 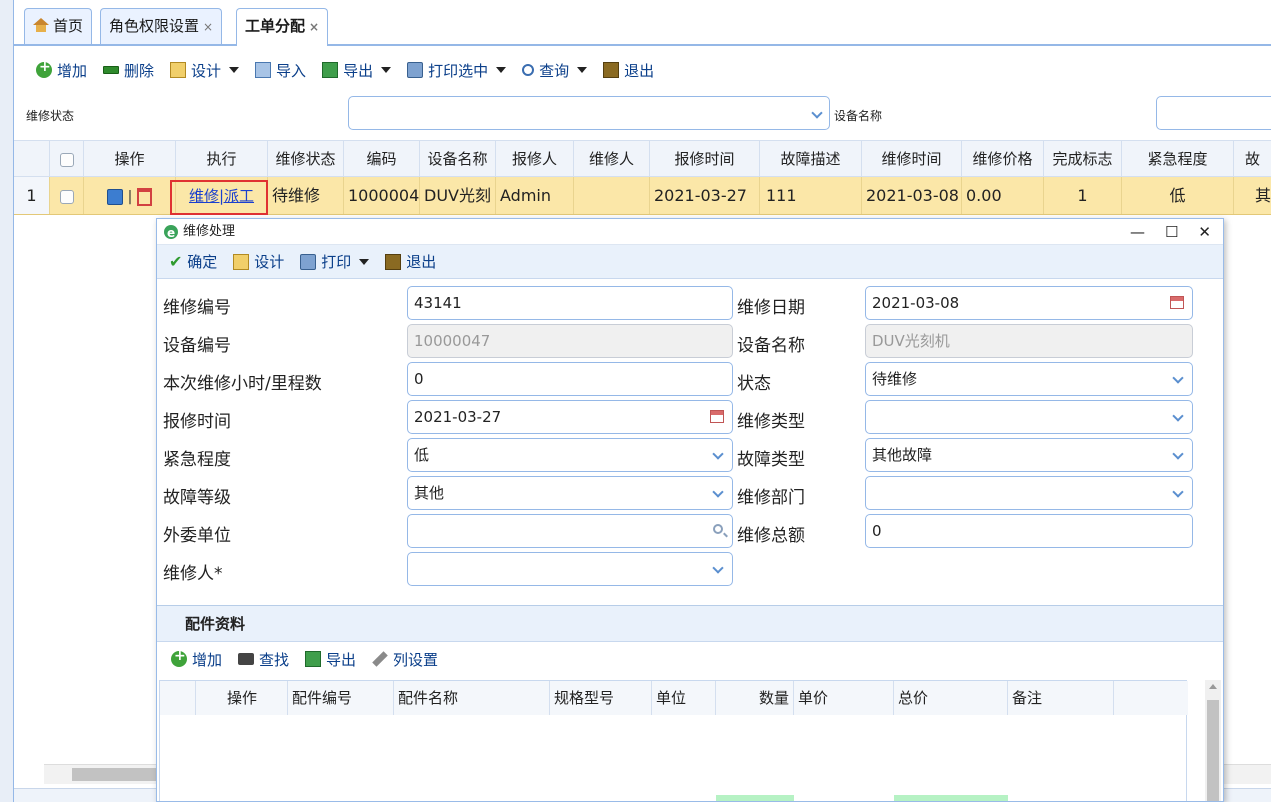 I want to click on add-label: 增加, so click(x=72, y=70).